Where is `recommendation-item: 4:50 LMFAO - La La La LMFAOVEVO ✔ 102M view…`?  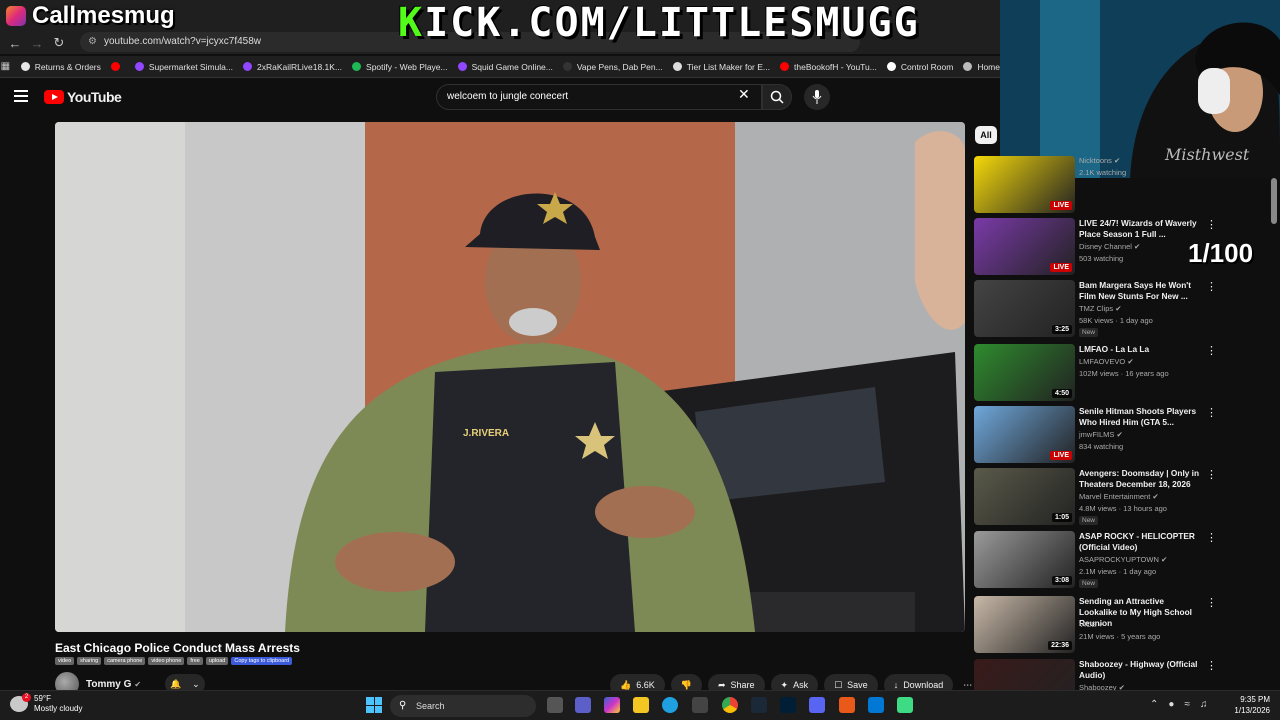
recommendation-item: 4:50 LMFAO - La La La LMFAOVEVO ✔ 102M view… is located at coordinates (1124, 373).